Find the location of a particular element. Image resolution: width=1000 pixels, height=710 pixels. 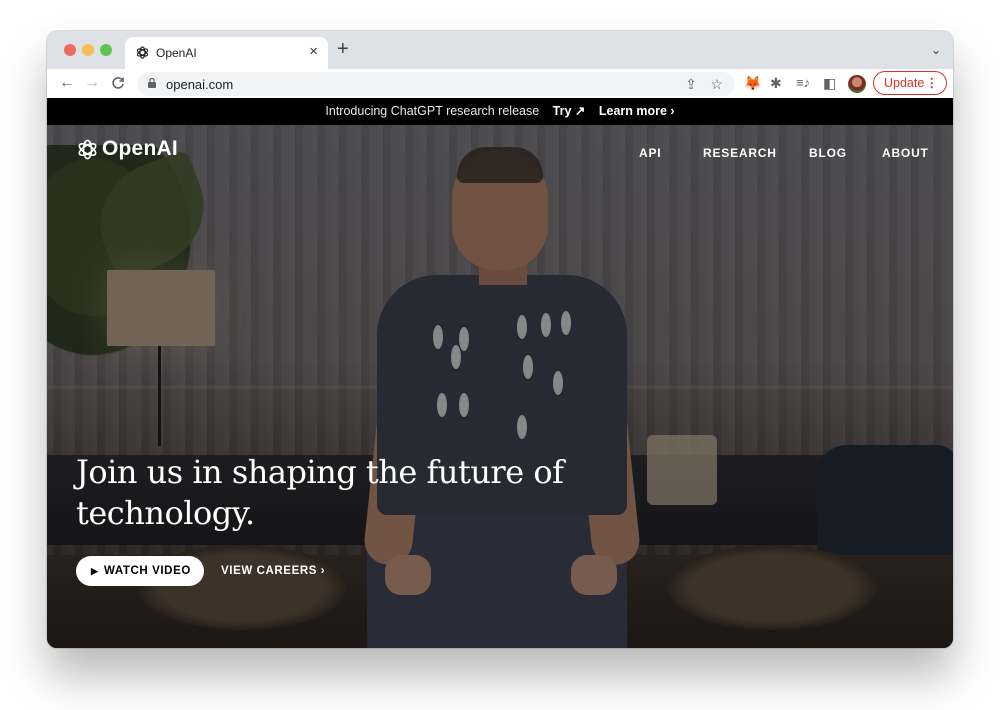

learn-more-link: Learn more › is located at coordinates (637, 111).